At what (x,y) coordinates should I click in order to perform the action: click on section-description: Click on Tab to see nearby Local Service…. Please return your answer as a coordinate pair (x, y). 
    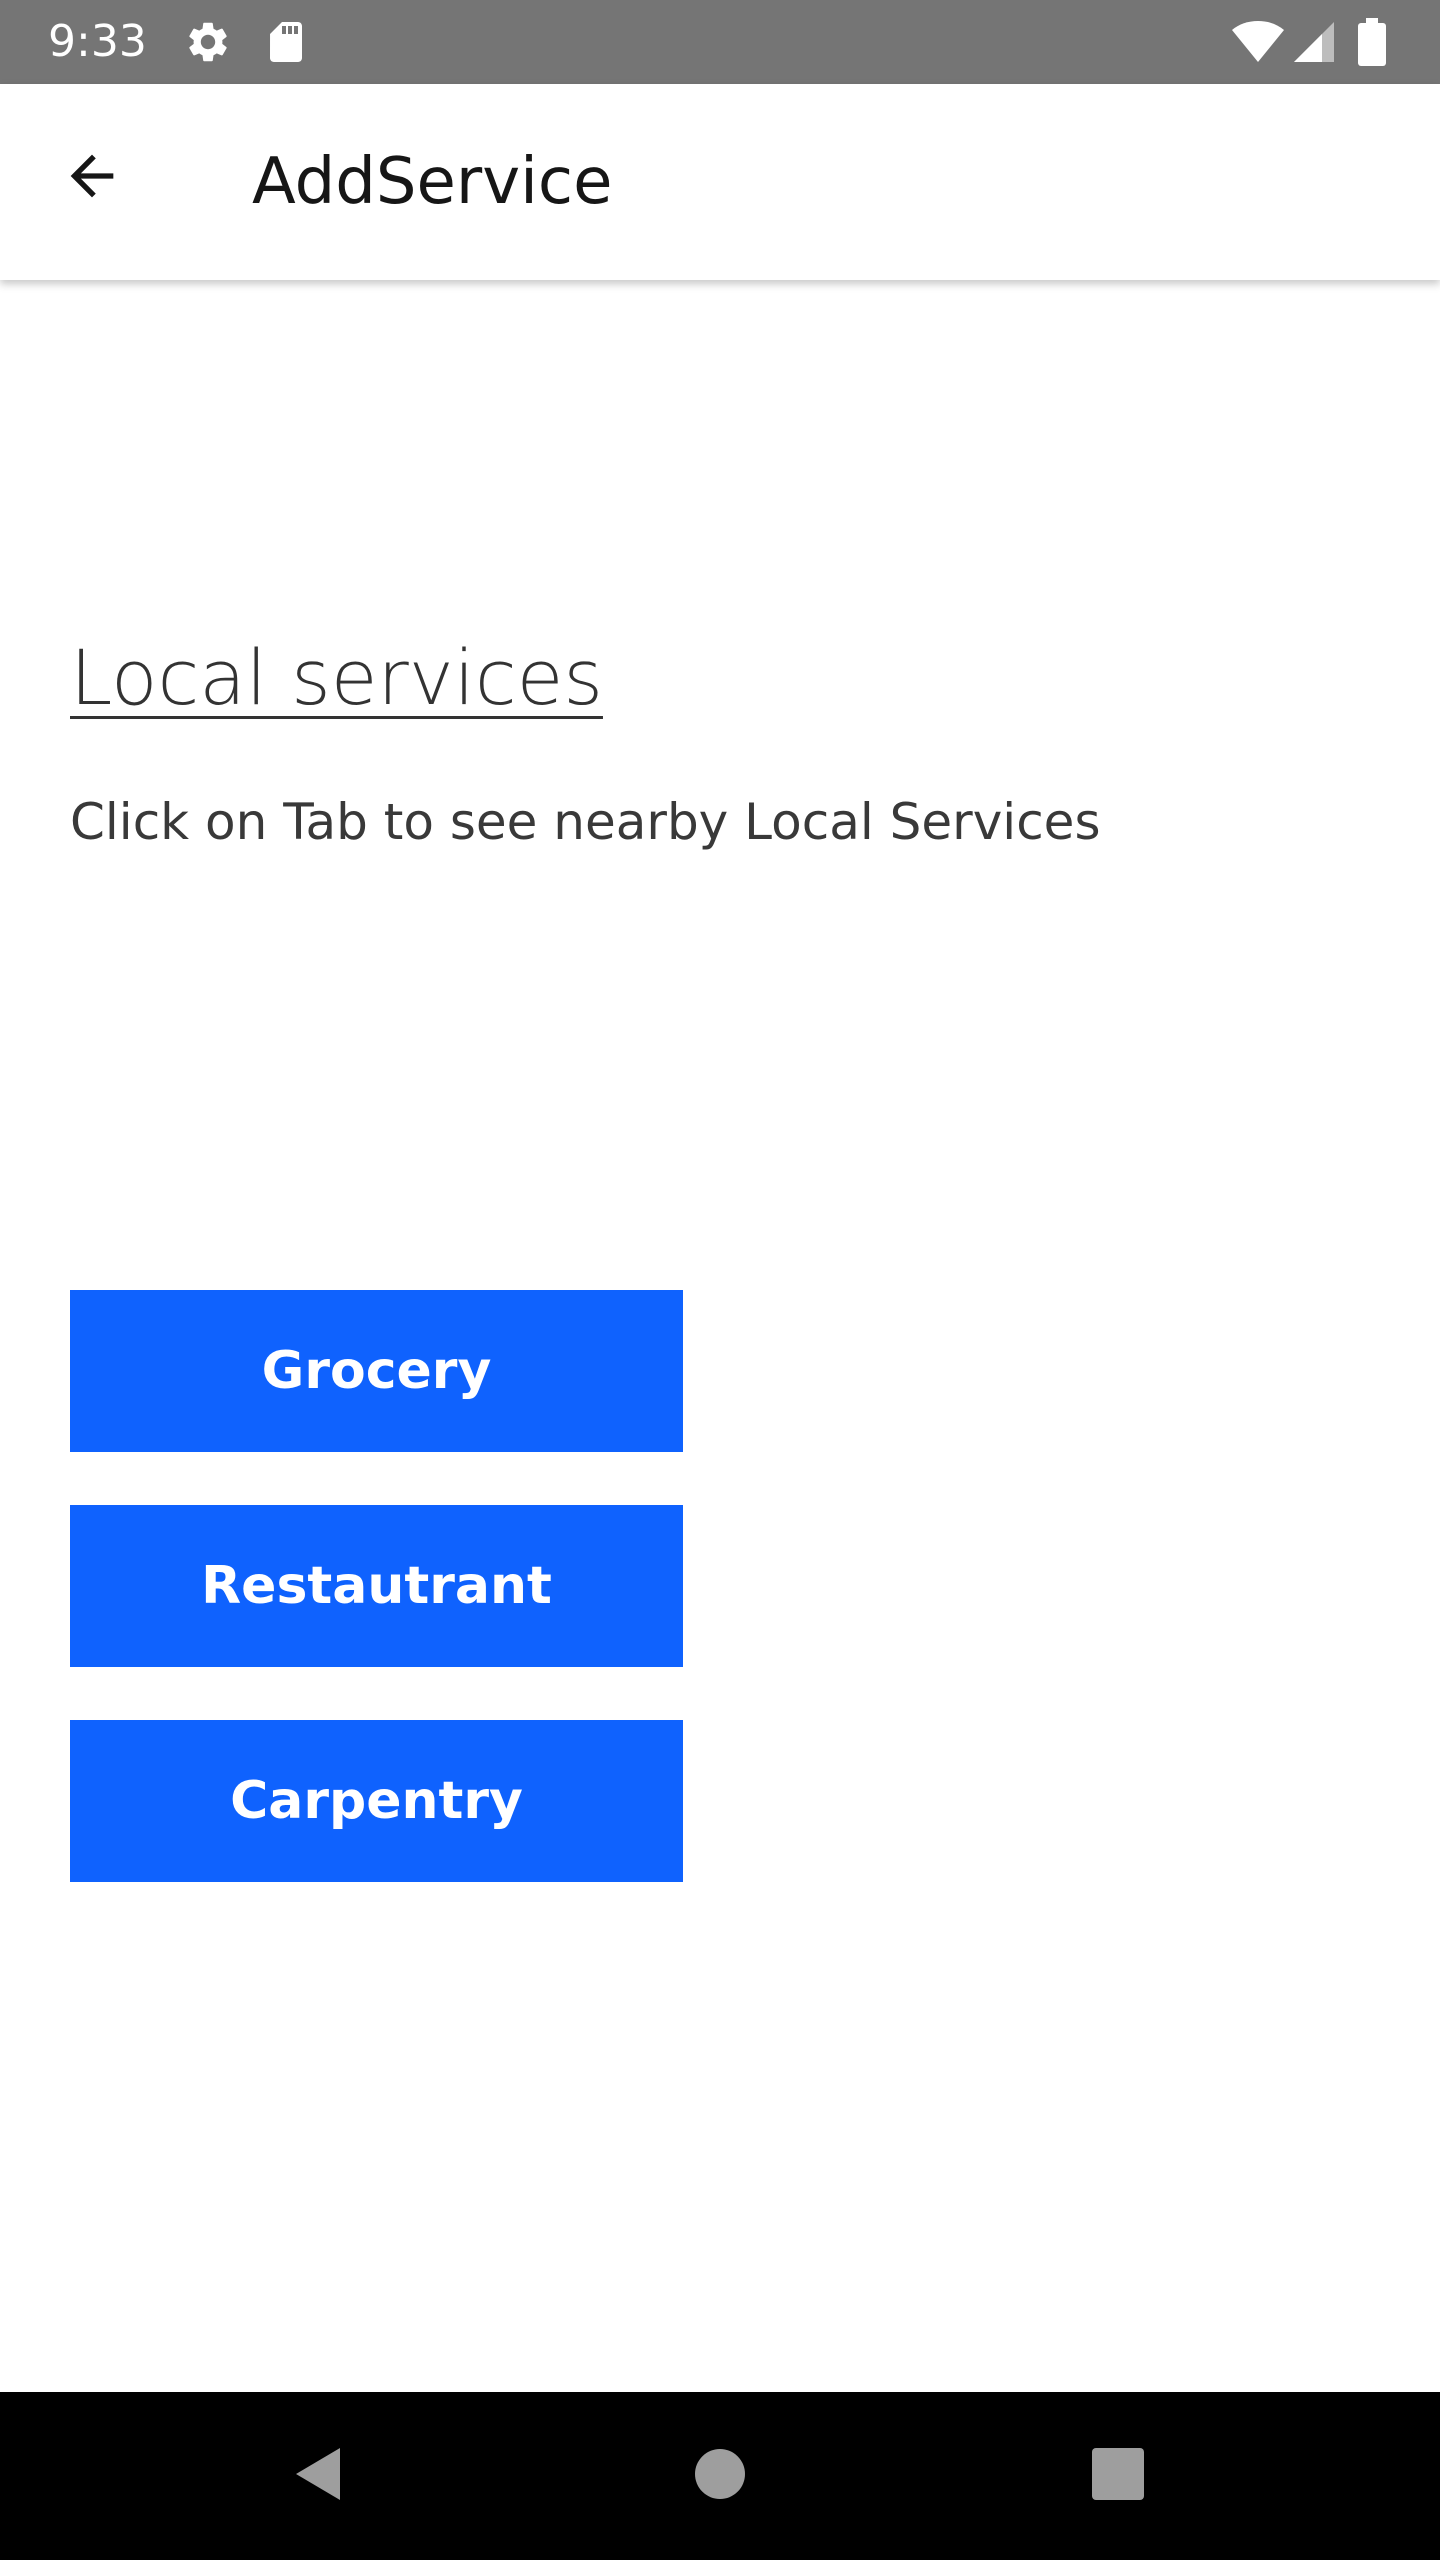
    Looking at the image, I should click on (585, 822).